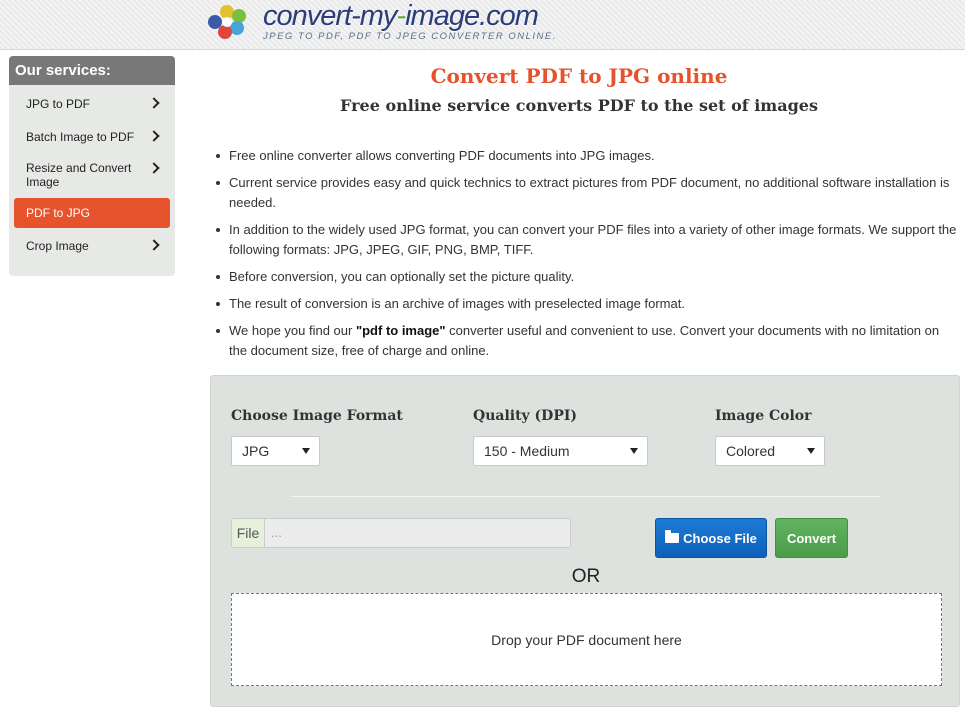 The height and width of the screenshot is (714, 965). I want to click on sidebar-item-label: Resize and Convert Image, so click(79, 175).